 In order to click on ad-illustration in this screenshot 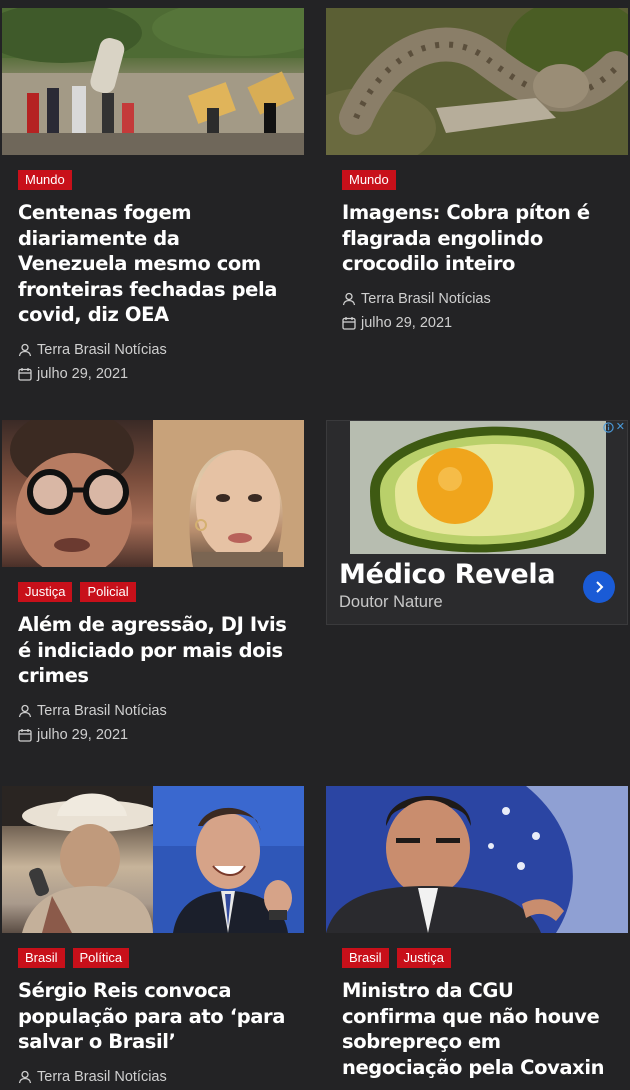, I will do `click(478, 487)`.